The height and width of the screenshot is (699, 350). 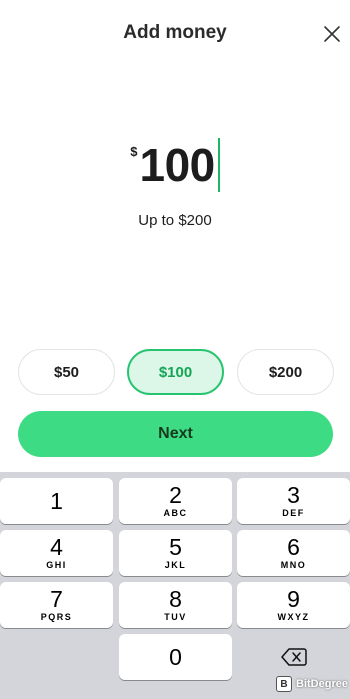 I want to click on key-1: 1, so click(x=56, y=501).